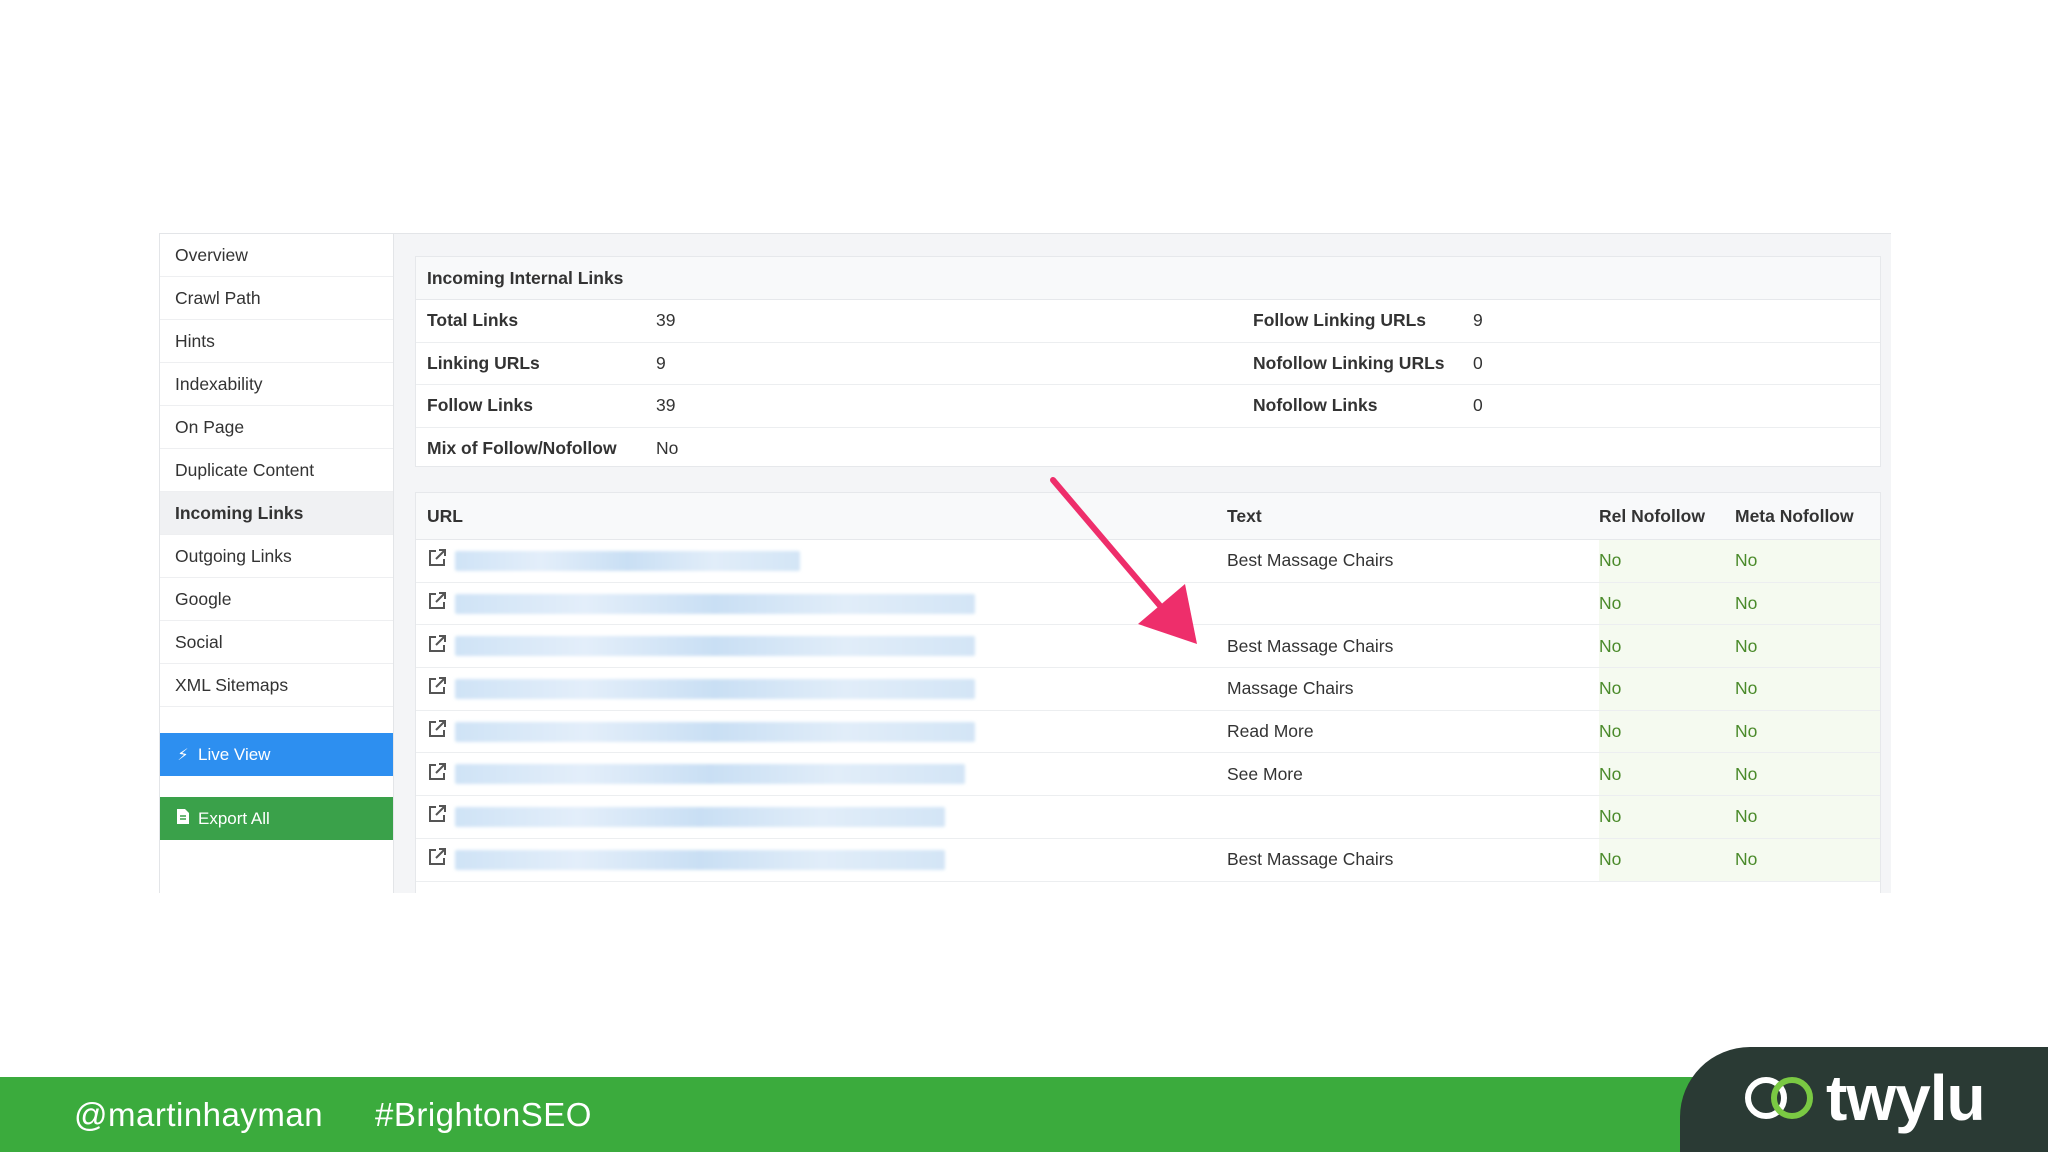 The height and width of the screenshot is (1152, 2048). What do you see at coordinates (276, 427) in the screenshot?
I see `sidebar-item-on-page: On Page` at bounding box center [276, 427].